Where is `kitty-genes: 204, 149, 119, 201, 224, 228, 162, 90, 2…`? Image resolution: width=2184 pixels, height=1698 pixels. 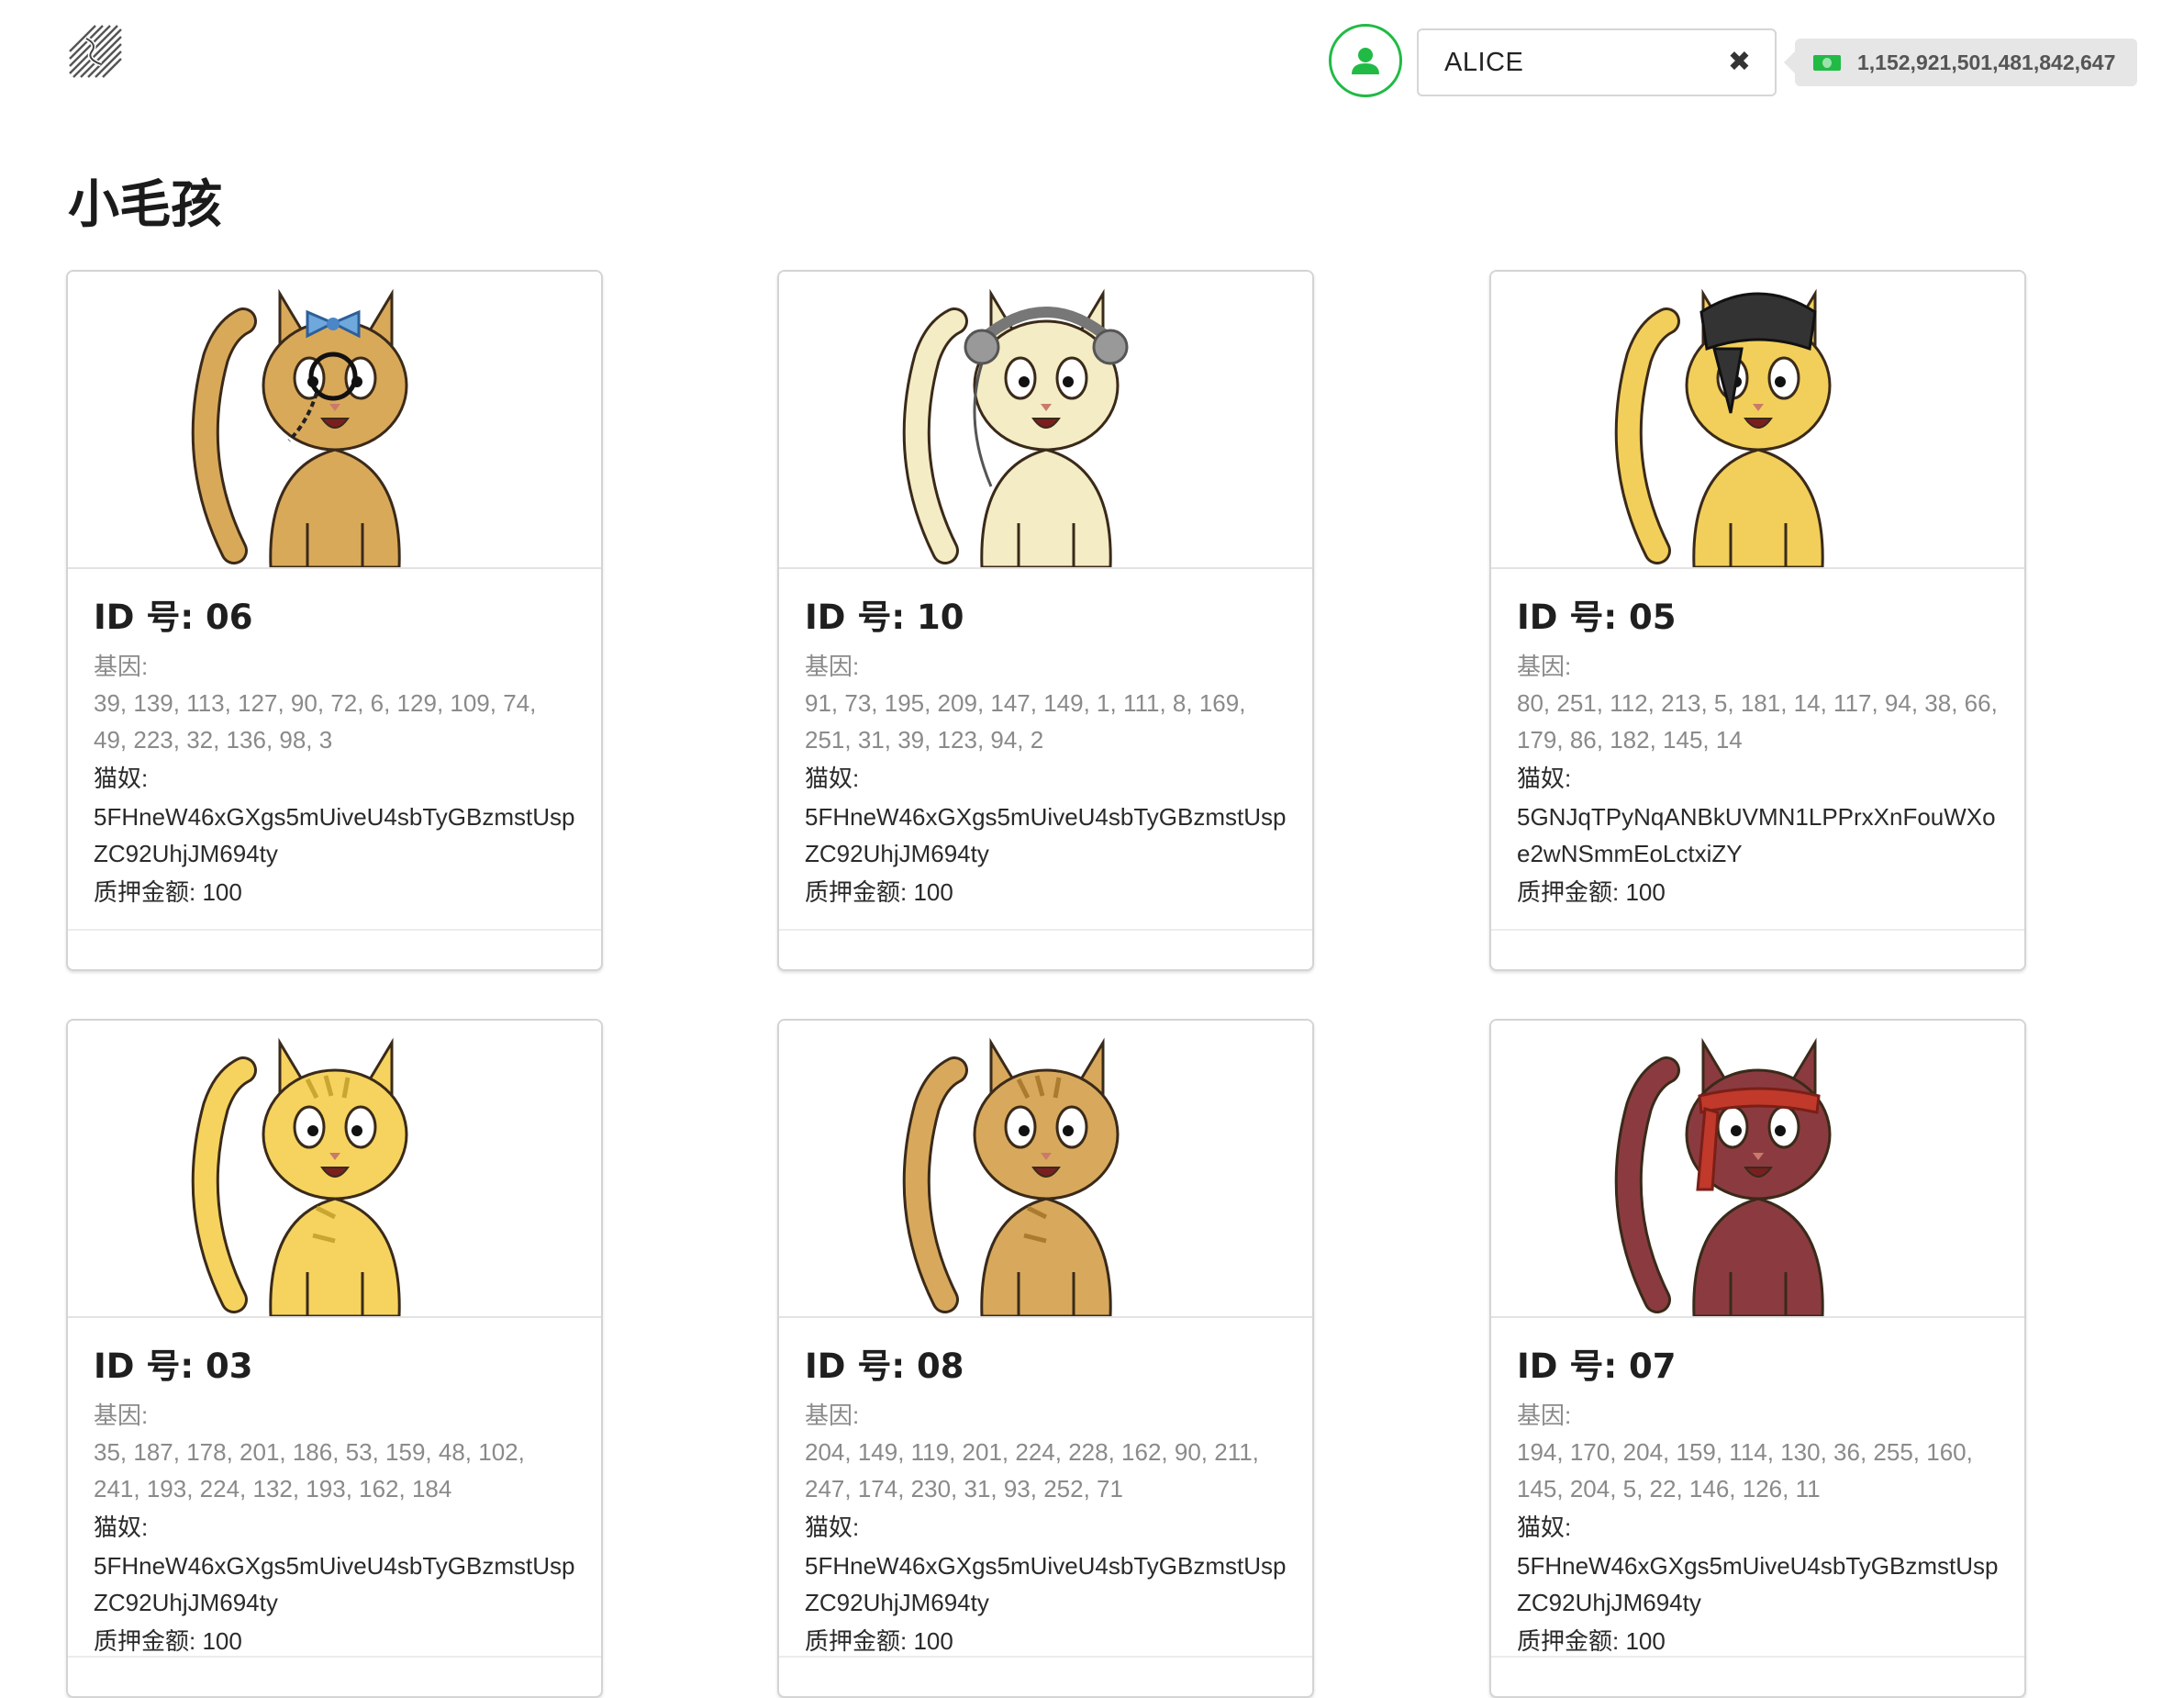 kitty-genes: 204, 149, 119, 201, 224, 228, 162, 90, 2… is located at coordinates (1032, 1470).